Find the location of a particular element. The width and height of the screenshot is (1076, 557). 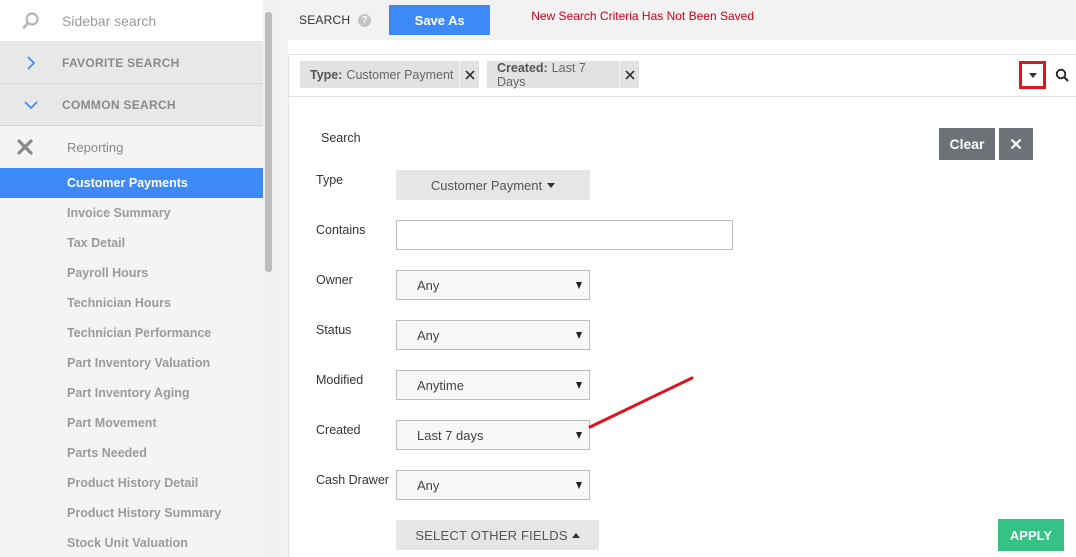

type-dropdown: Customer Payment is located at coordinates (493, 185).